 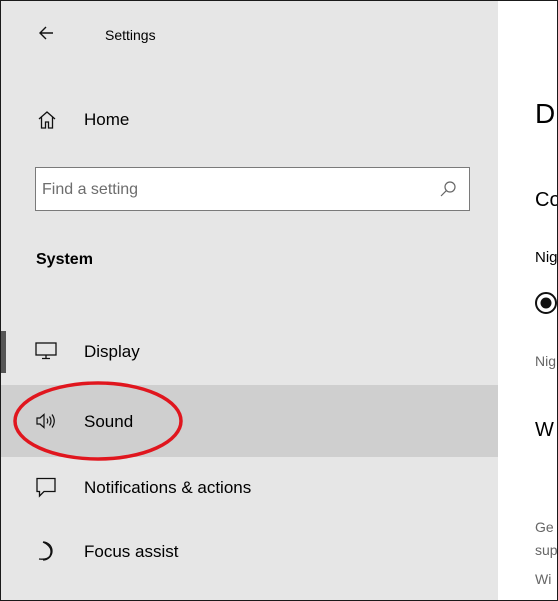 What do you see at coordinates (546, 200) in the screenshot?
I see `section-subheading: Co` at bounding box center [546, 200].